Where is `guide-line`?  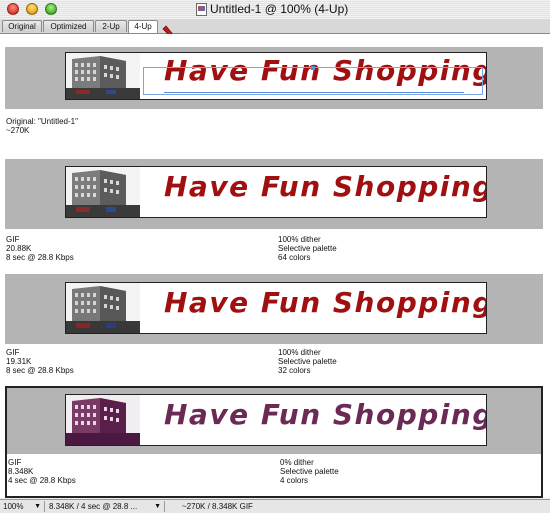 guide-line is located at coordinates (314, 92).